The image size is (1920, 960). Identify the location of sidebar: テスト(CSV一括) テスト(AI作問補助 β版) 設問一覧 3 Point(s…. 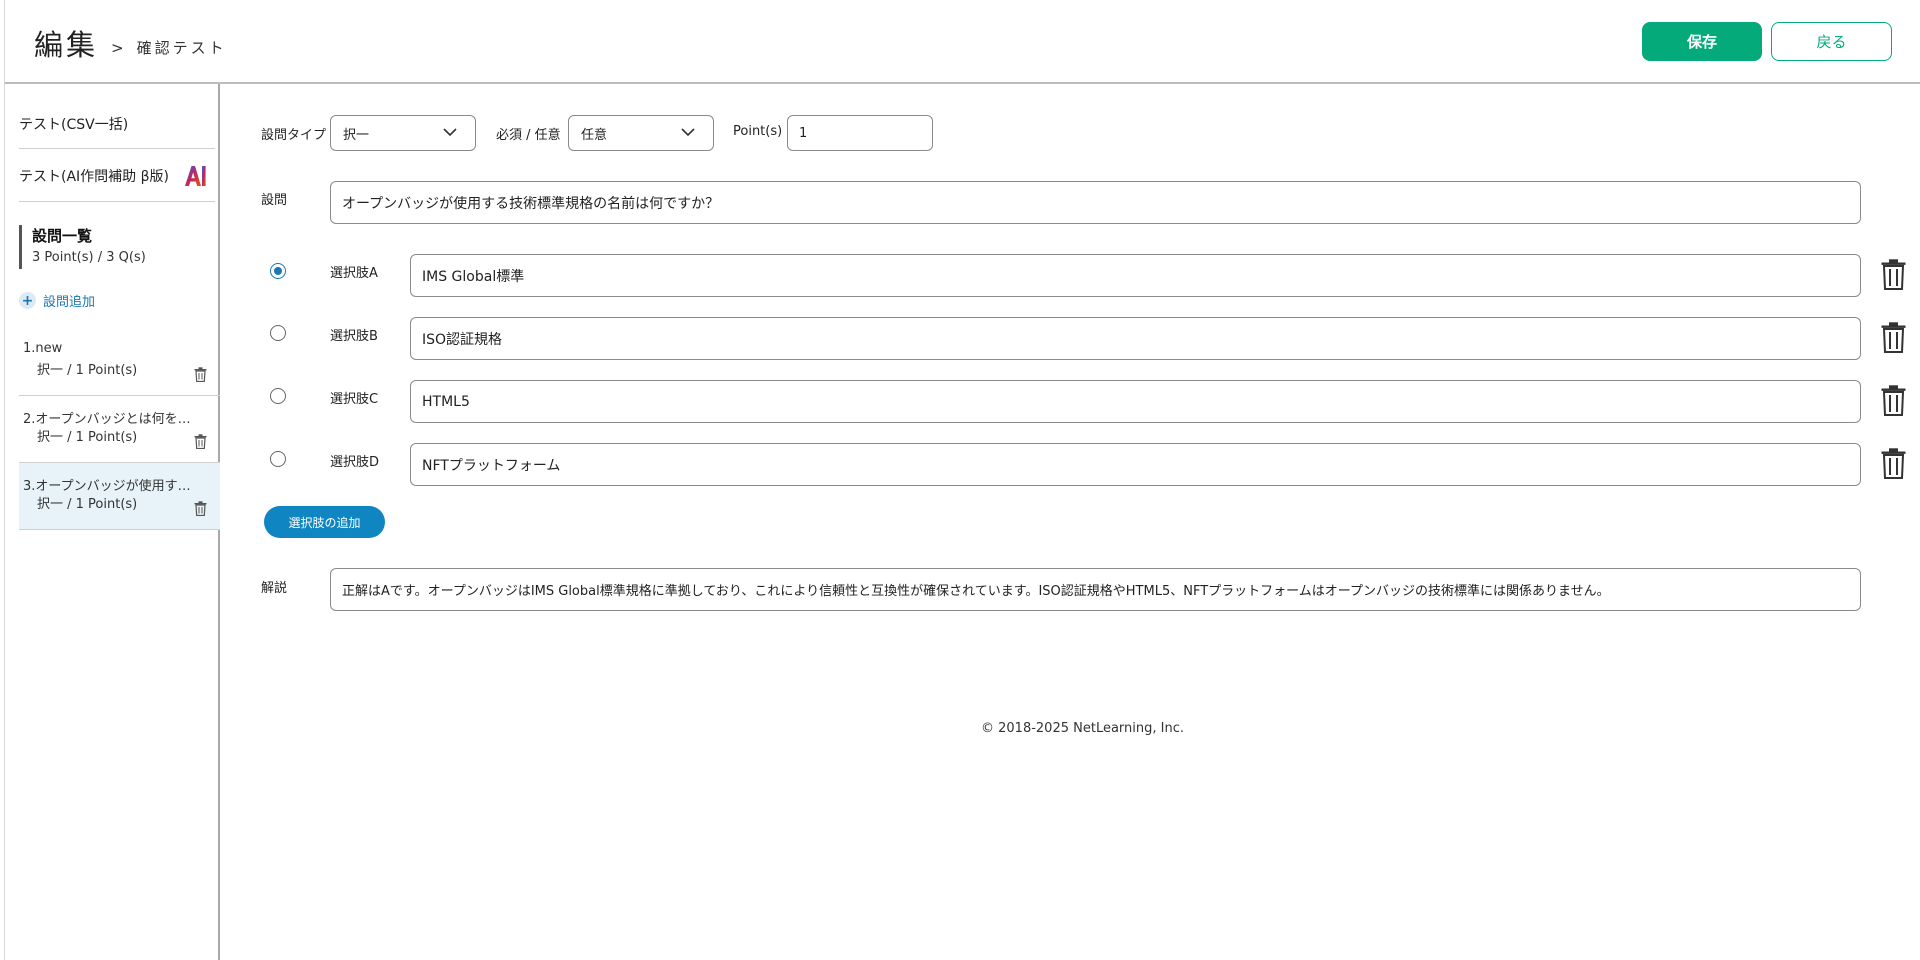
(112, 522).